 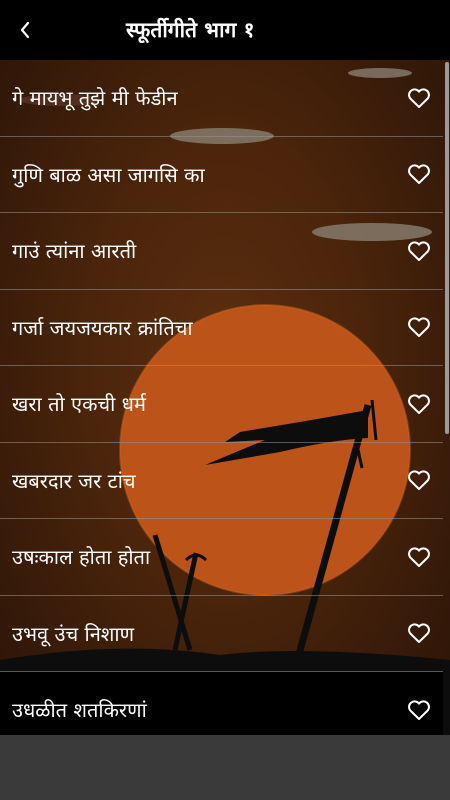 What do you see at coordinates (95, 98) in the screenshot?
I see `song-title: गे मायभू तुझे मी फेडीन` at bounding box center [95, 98].